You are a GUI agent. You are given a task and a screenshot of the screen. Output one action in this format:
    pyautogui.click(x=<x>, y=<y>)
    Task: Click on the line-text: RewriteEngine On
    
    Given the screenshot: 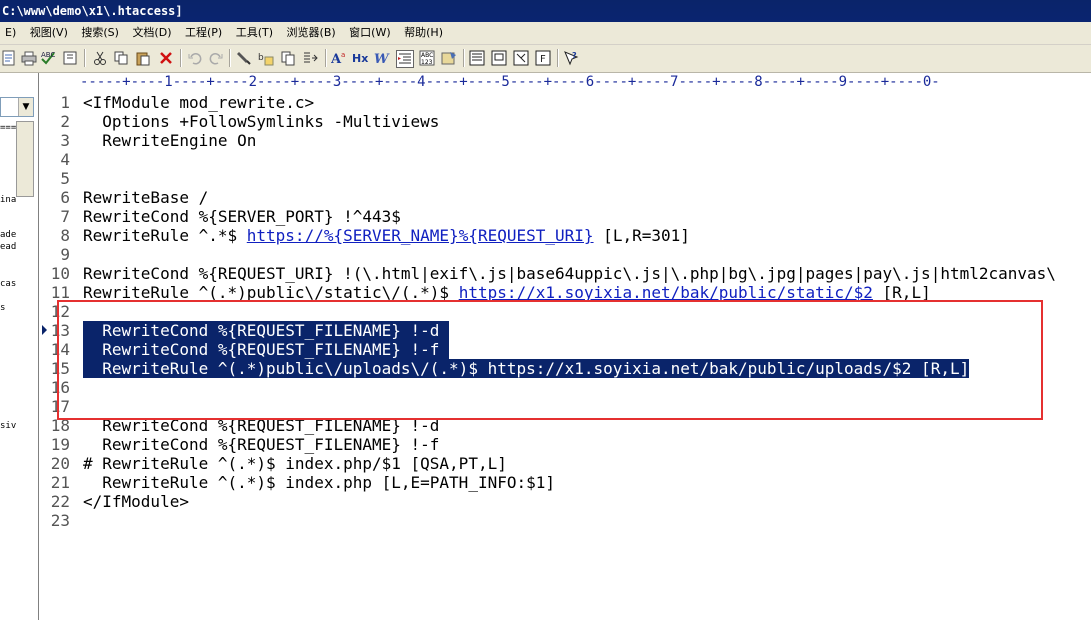 What is the action you would take?
    pyautogui.click(x=169, y=140)
    